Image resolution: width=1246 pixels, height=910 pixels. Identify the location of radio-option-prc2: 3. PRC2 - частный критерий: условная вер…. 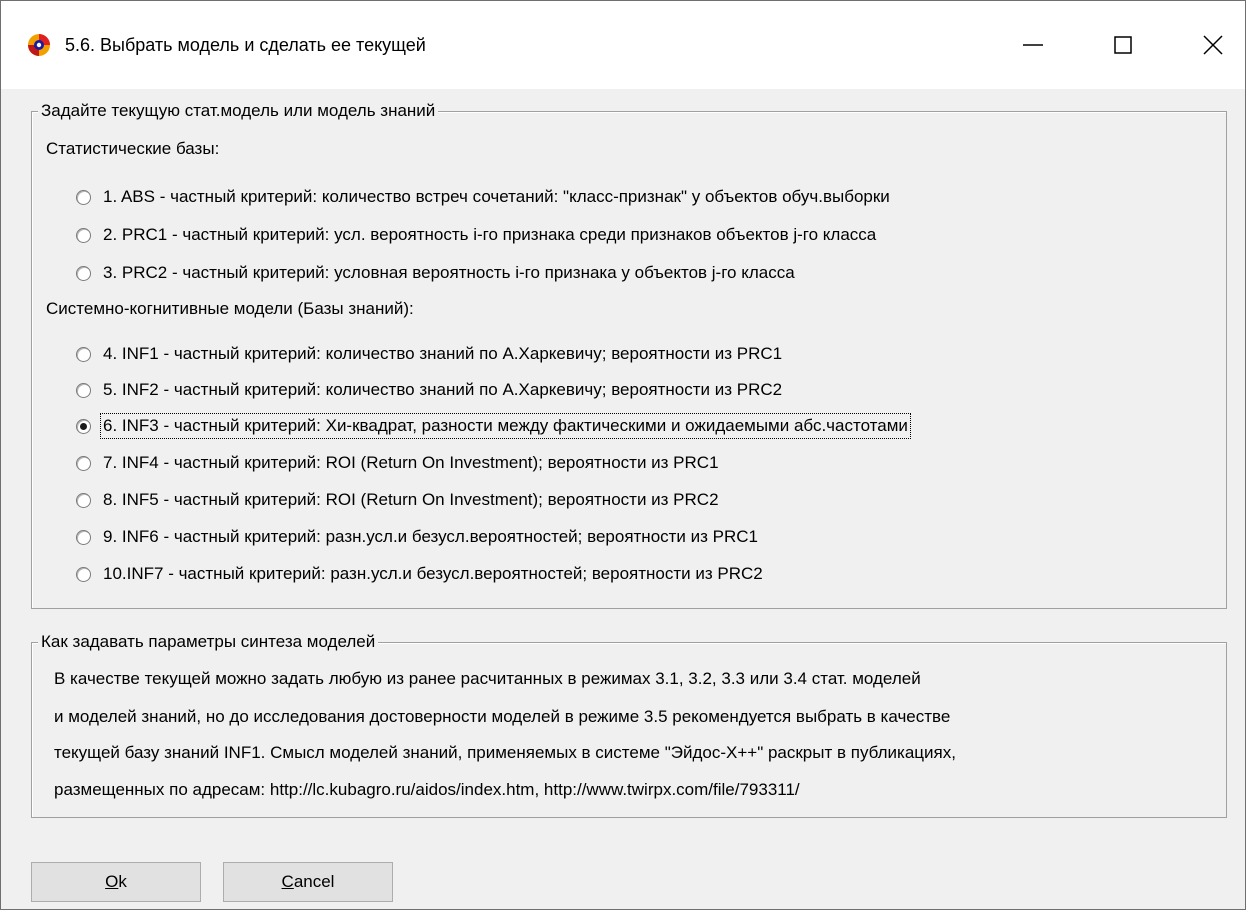
(436, 273).